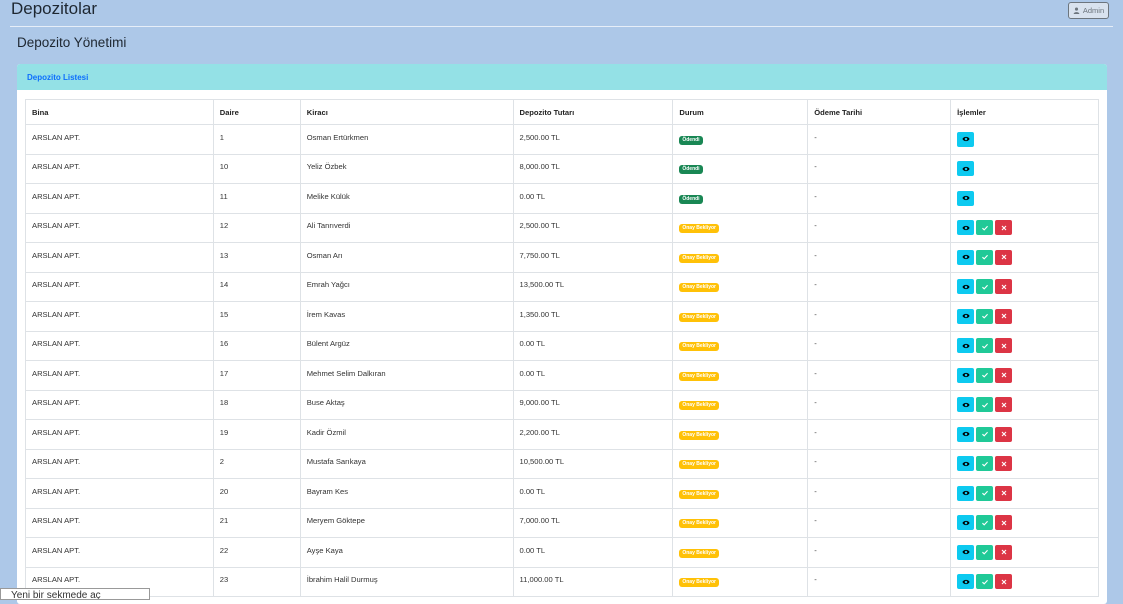 Image resolution: width=1123 pixels, height=604 pixels. I want to click on status-badge: Ödendi, so click(691, 199).